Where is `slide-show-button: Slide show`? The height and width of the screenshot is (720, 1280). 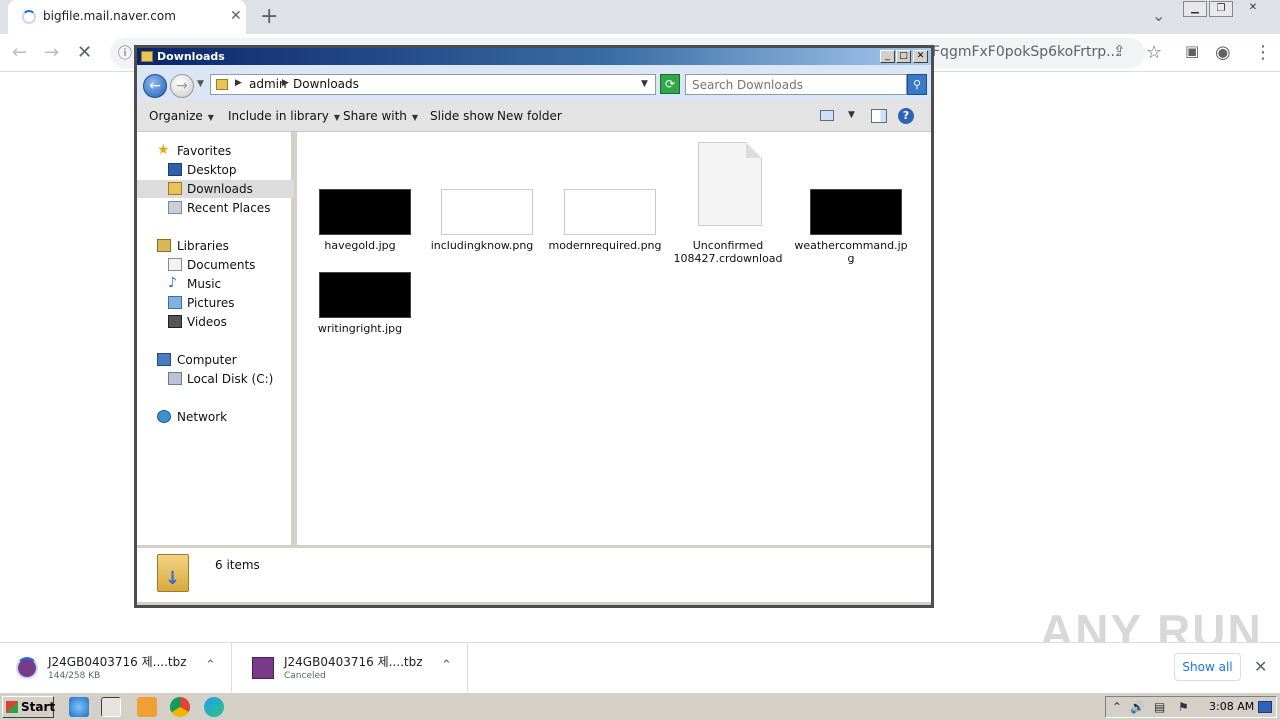
slide-show-button: Slide show is located at coordinates (462, 116).